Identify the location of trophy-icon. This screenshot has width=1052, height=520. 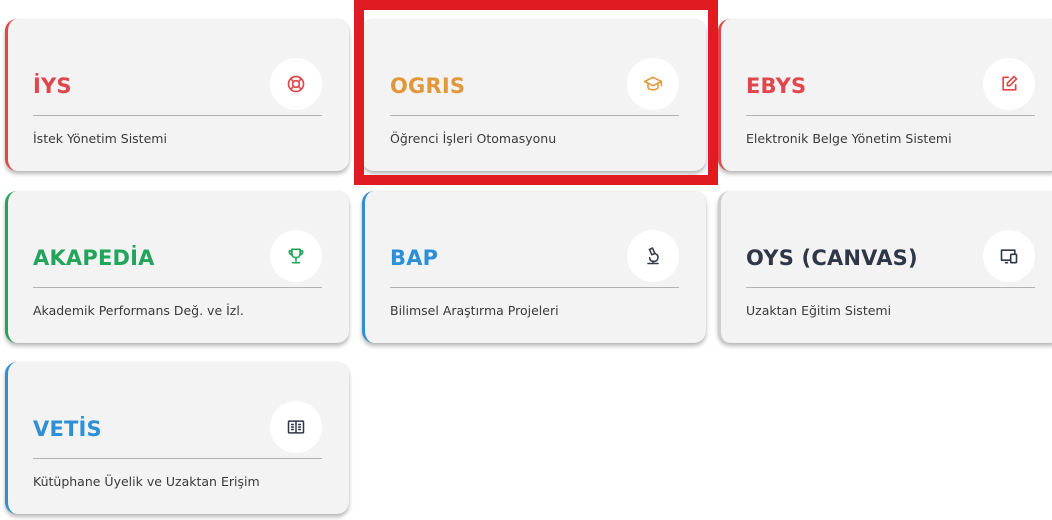
(296, 256).